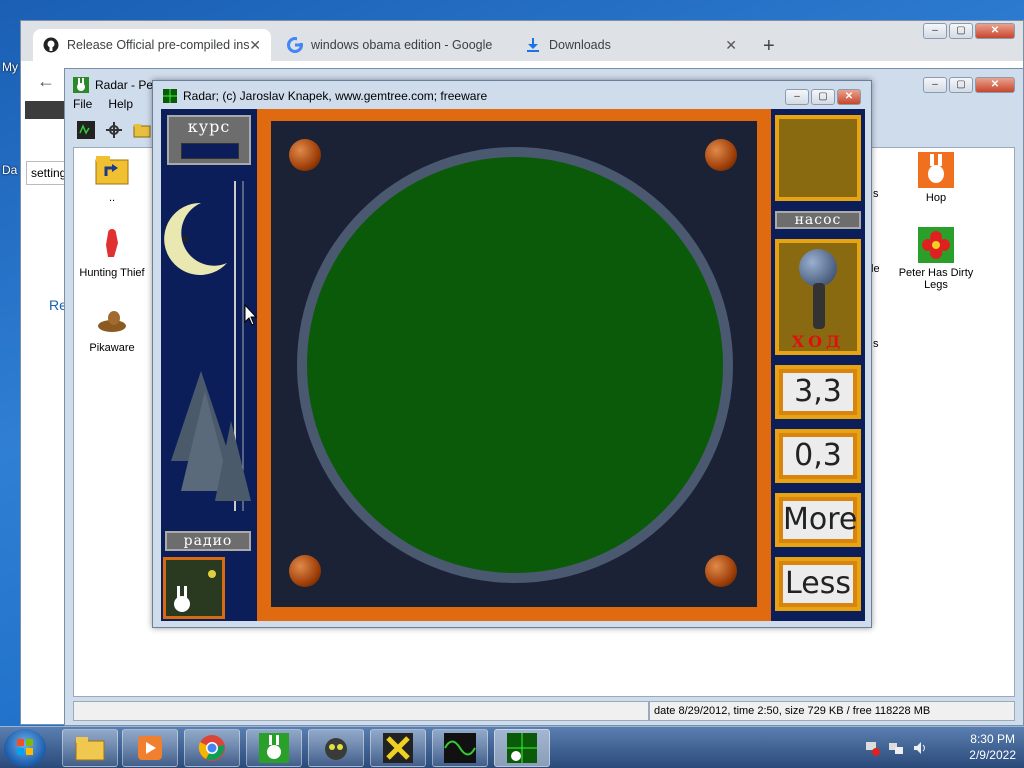 The width and height of the screenshot is (1024, 768). Describe the element at coordinates (818, 268) in the screenshot. I see `lever-knob-icon` at that location.